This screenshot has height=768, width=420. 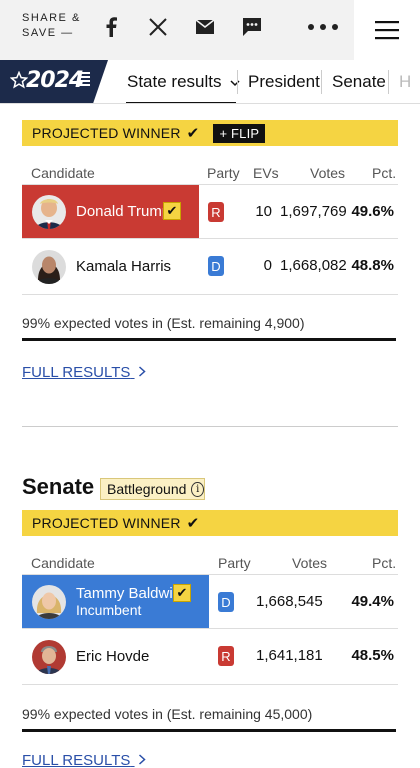 What do you see at coordinates (372, 601) in the screenshot?
I see `pct-value: 49.4%` at bounding box center [372, 601].